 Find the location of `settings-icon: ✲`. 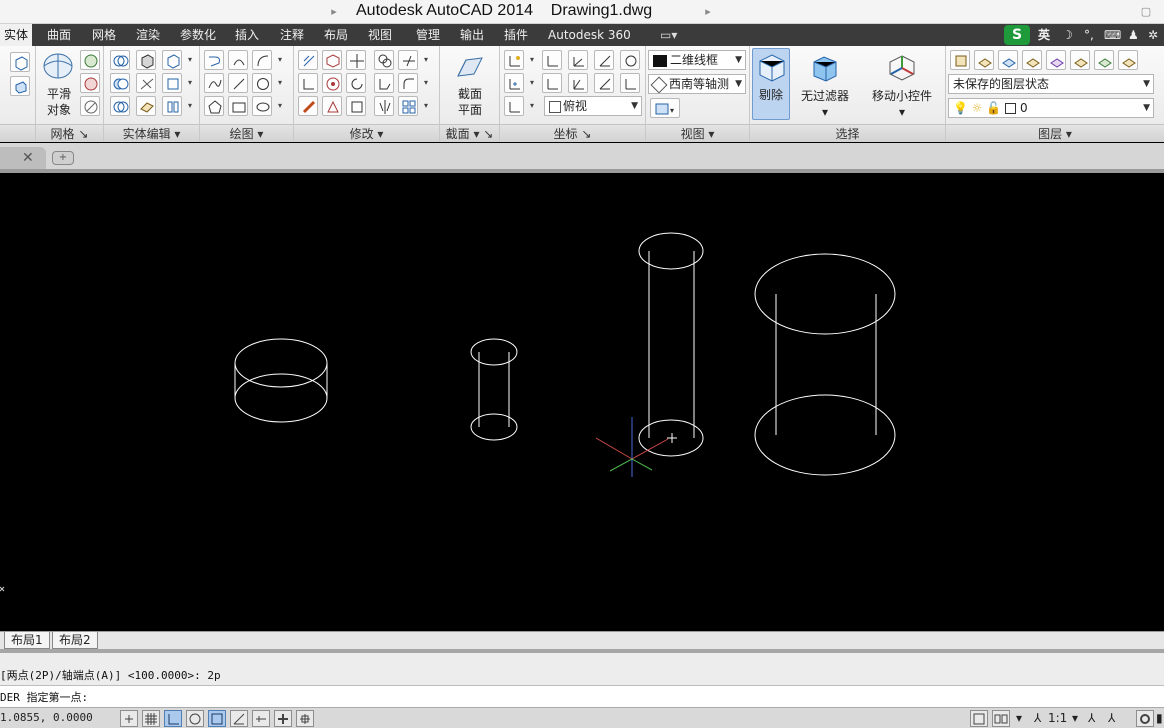

settings-icon: ✲ is located at coordinates (1153, 35).